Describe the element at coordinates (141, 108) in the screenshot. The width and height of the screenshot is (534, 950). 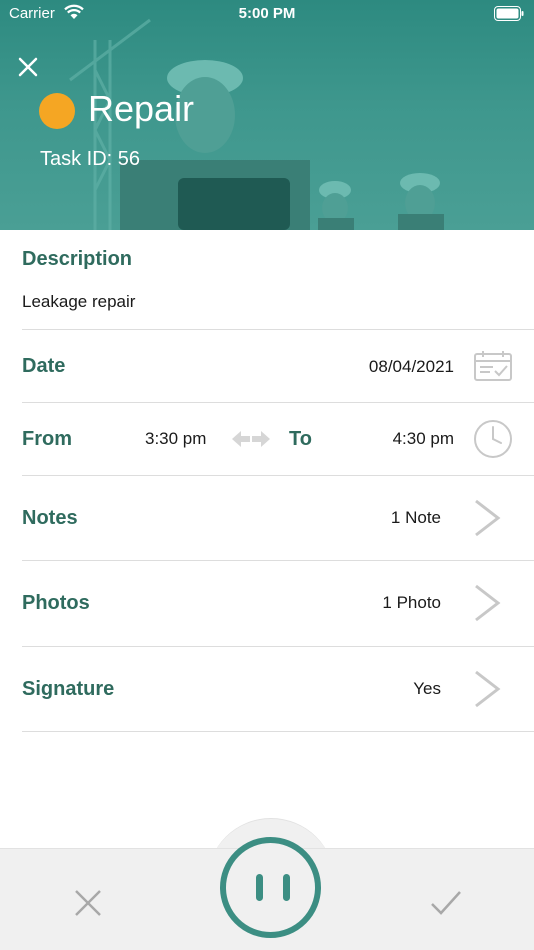
I see `page-title: Repair` at that location.